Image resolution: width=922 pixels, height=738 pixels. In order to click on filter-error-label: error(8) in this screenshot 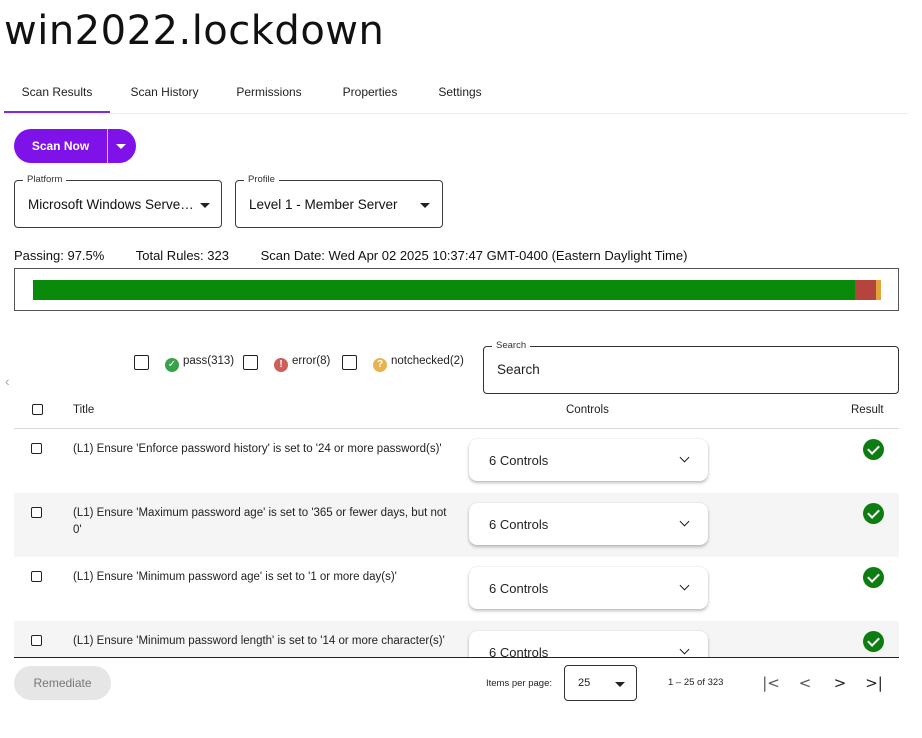, I will do `click(311, 361)`.